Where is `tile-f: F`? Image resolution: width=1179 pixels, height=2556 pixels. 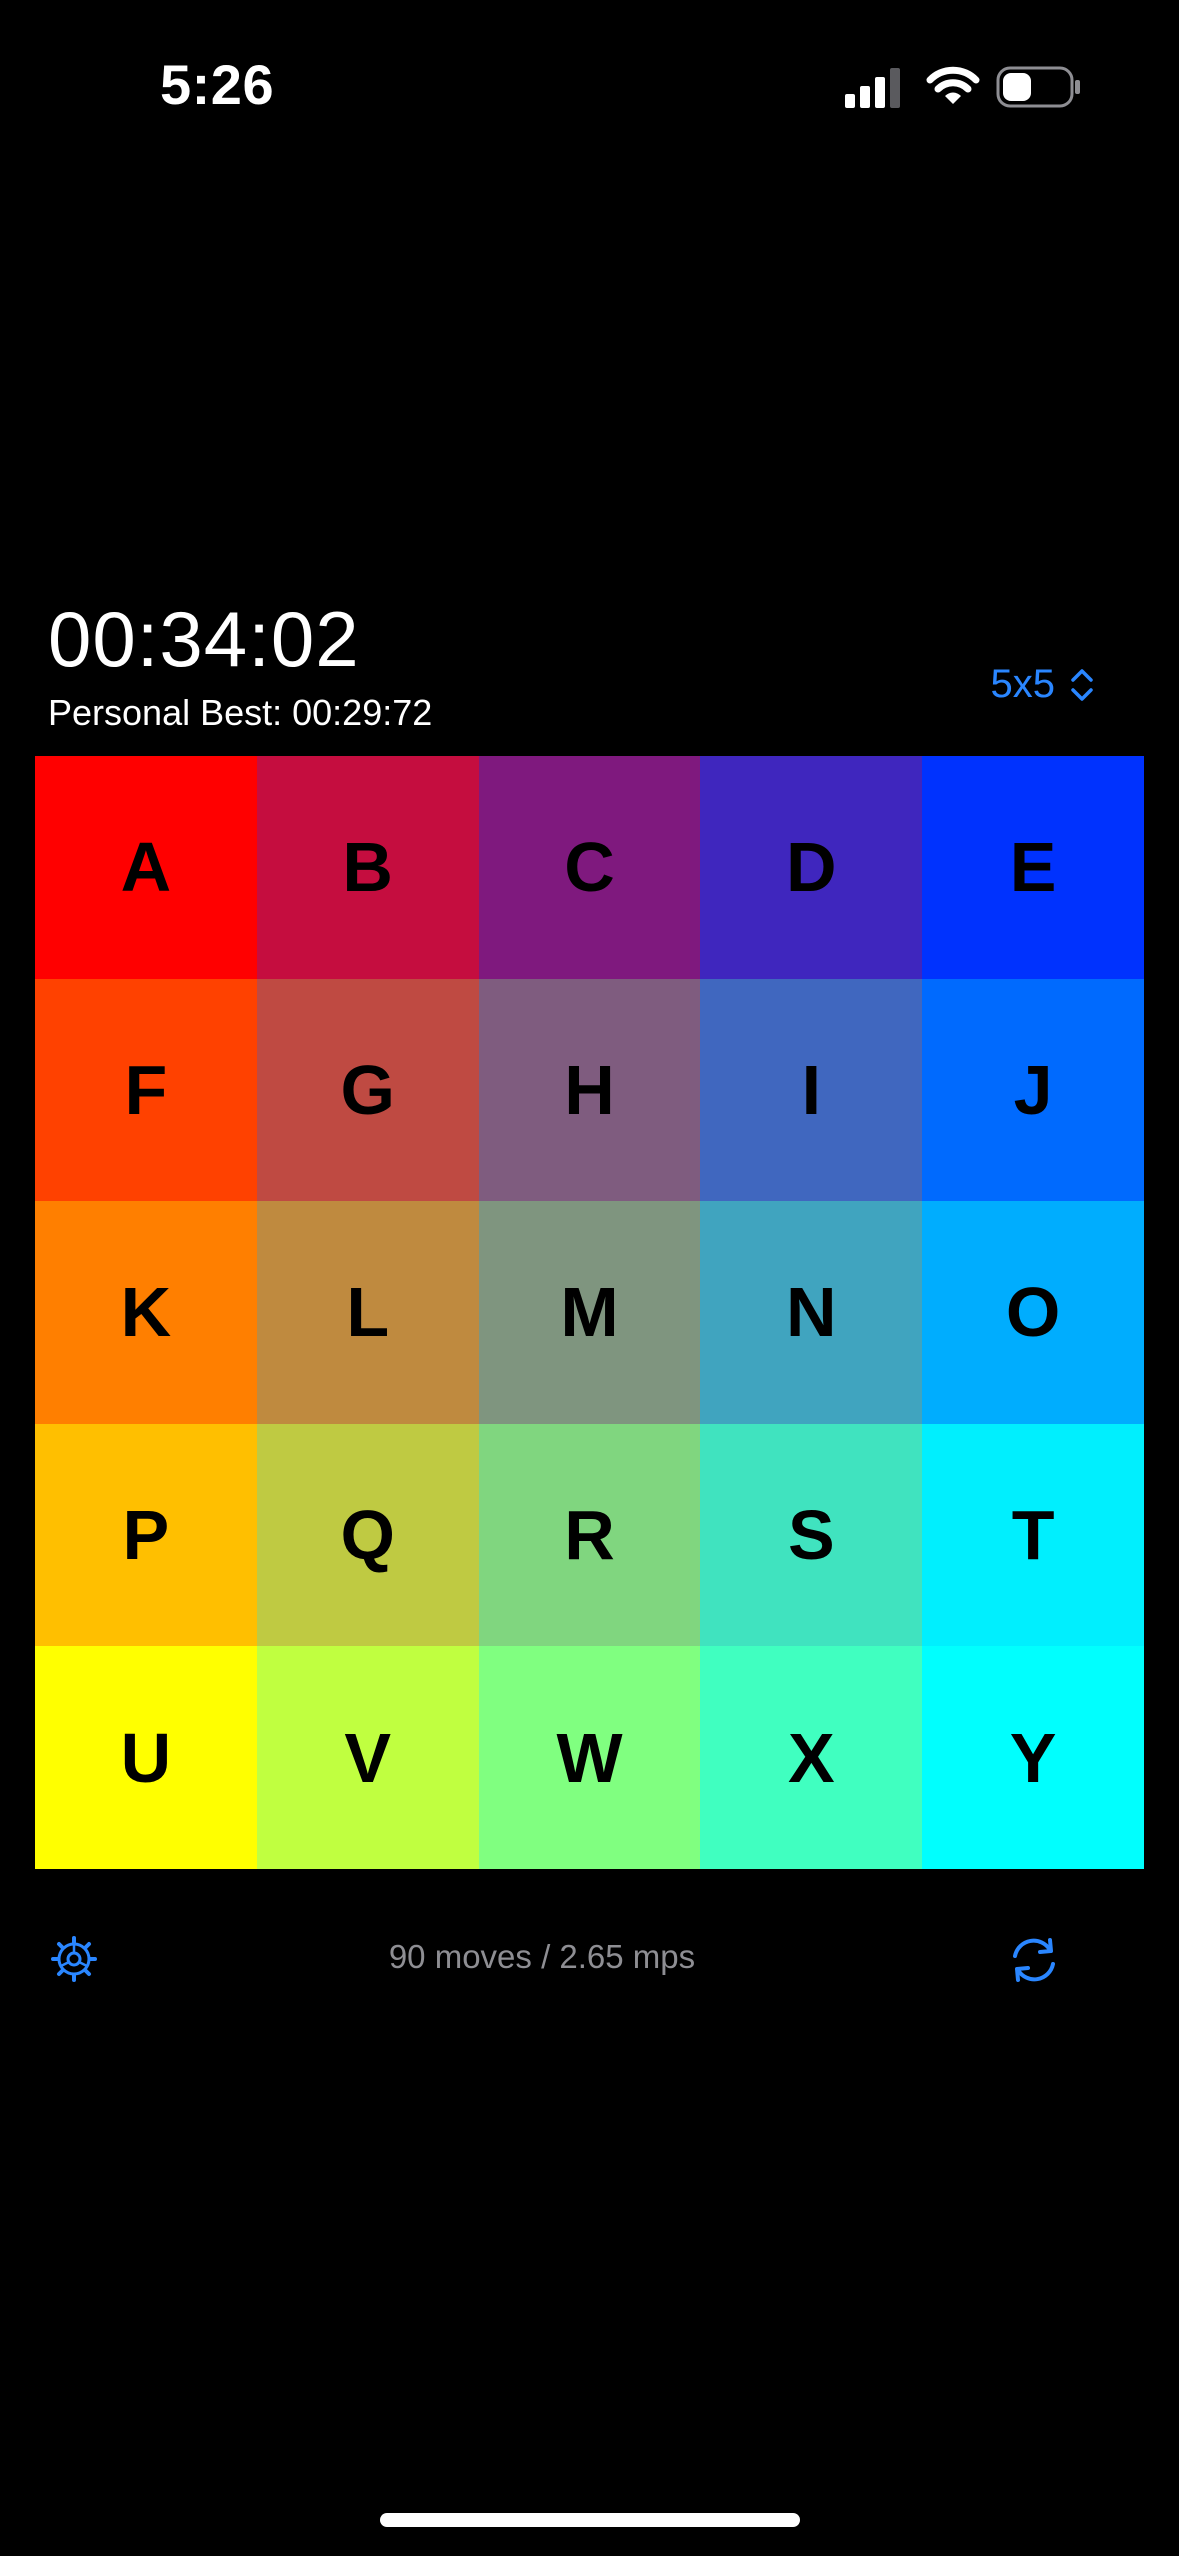 tile-f: F is located at coordinates (146, 1090).